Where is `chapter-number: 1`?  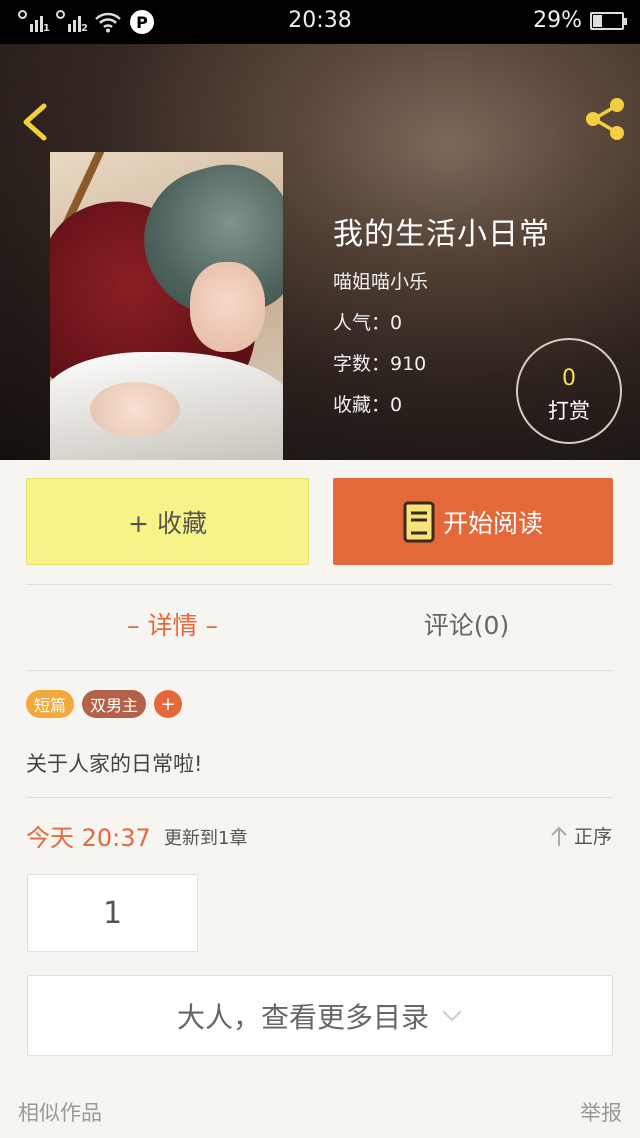
chapter-number: 1 is located at coordinates (112, 913).